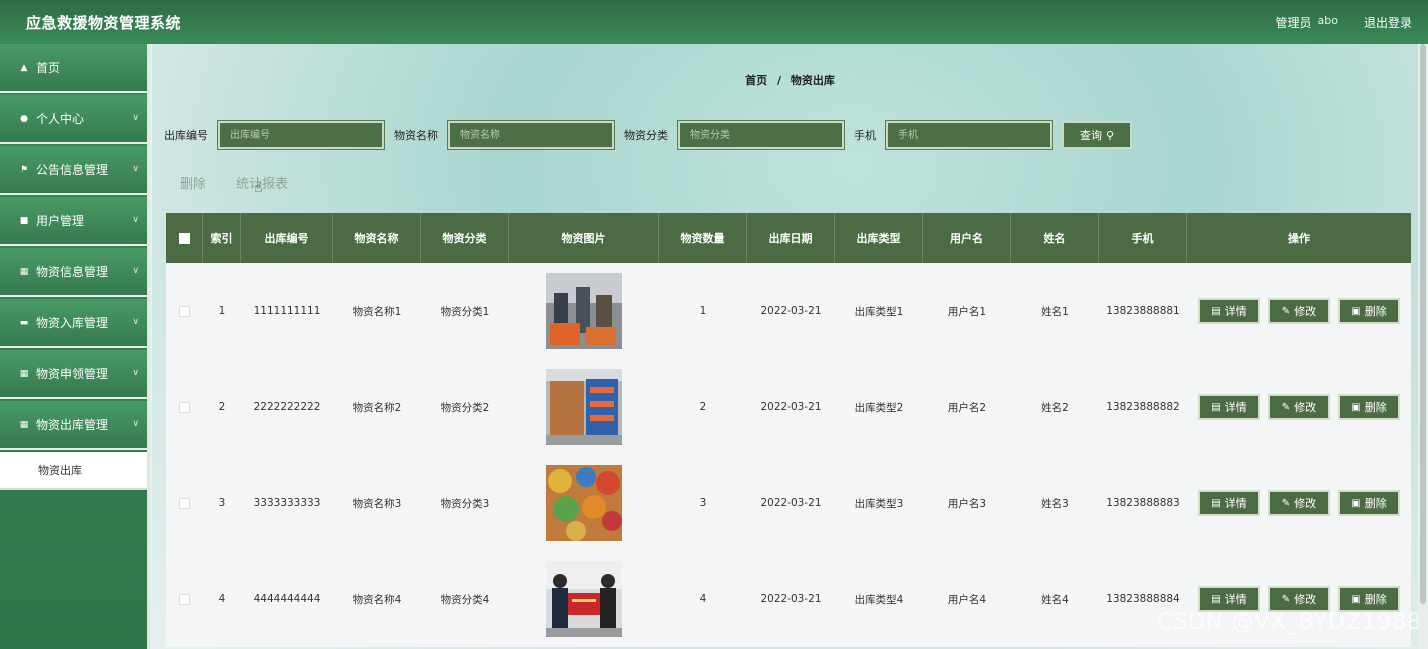  I want to click on home-icon: ▲, so click(24, 67).